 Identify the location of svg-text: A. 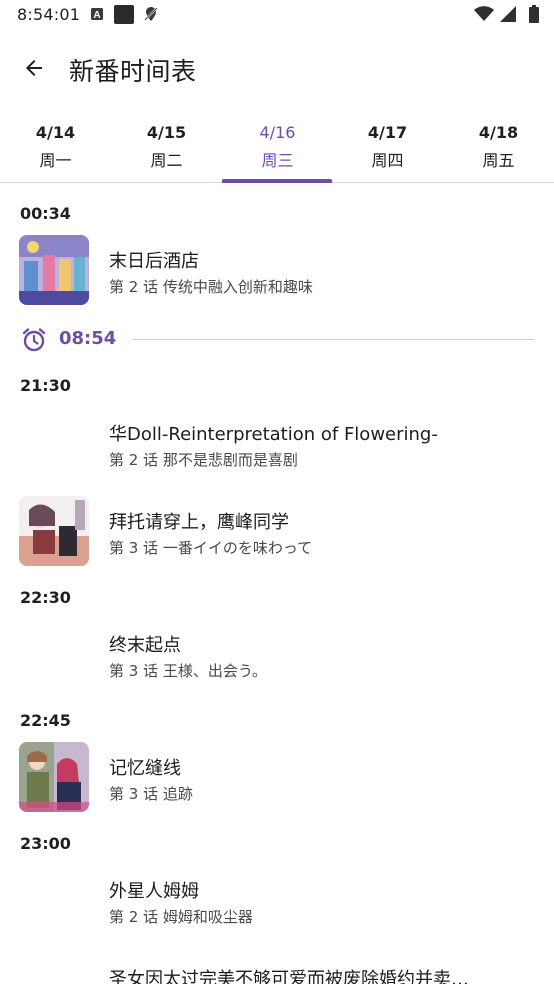
(96, 15).